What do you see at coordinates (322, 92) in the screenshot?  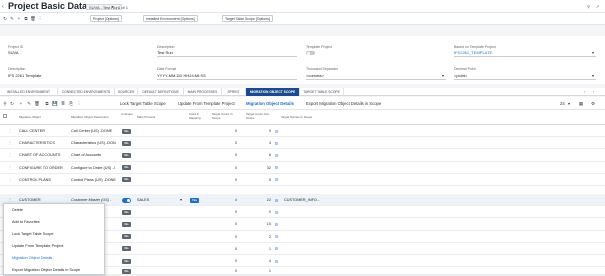 I see `tab-target-table-scope: TARGET TABLE SCOPE` at bounding box center [322, 92].